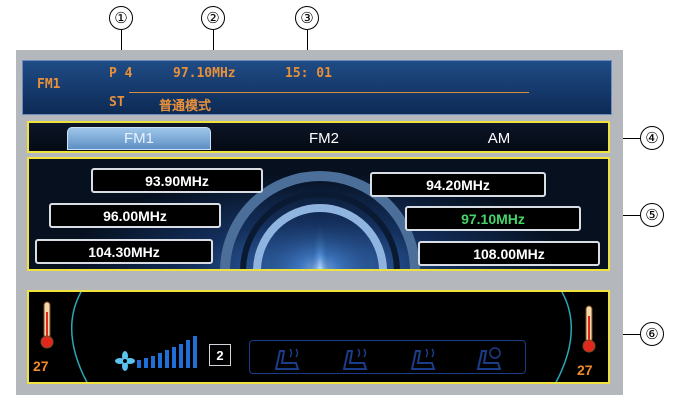  I want to click on seat-control-group, so click(387, 357).